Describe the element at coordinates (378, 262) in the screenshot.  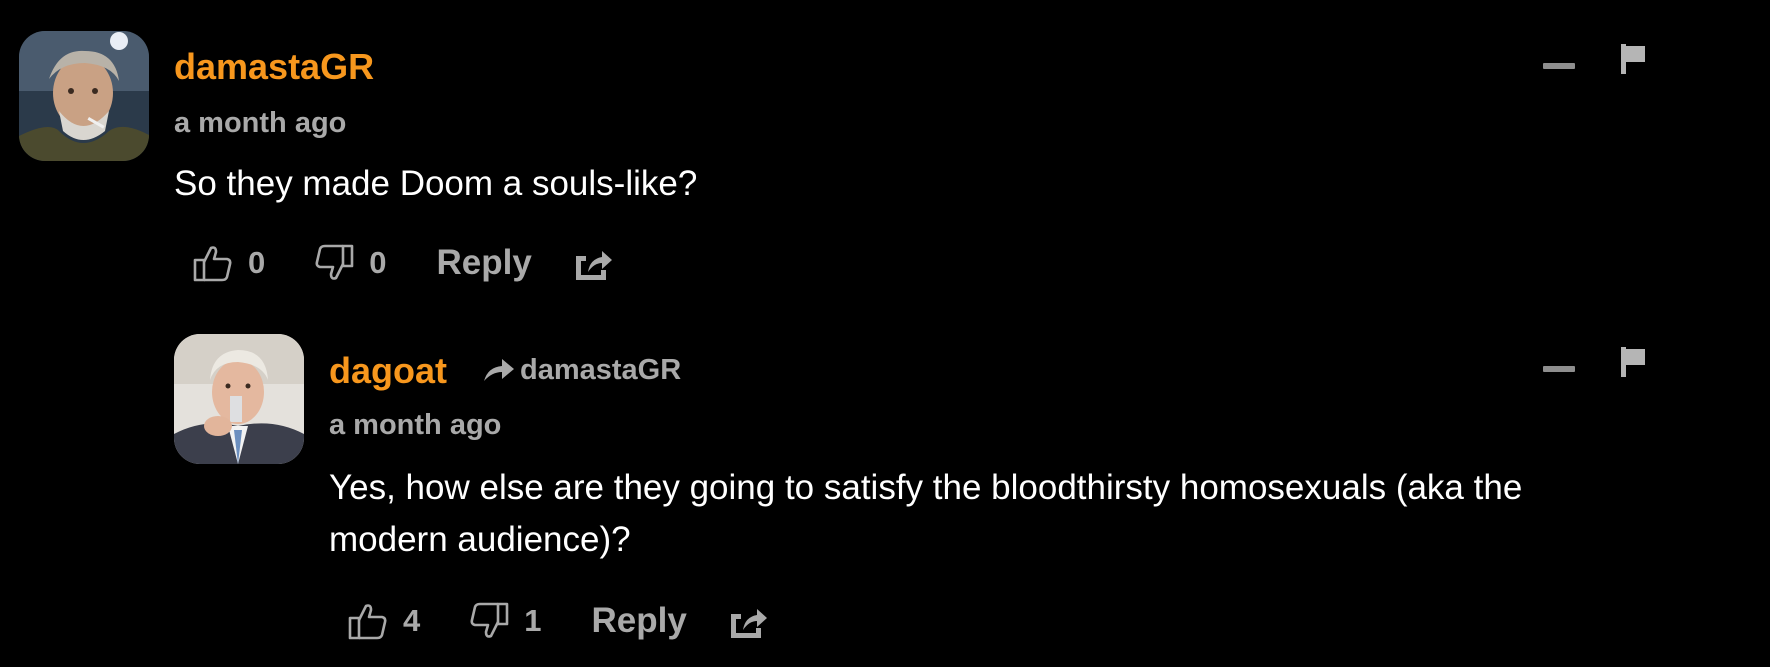
I see `dislike-count: 0` at that location.